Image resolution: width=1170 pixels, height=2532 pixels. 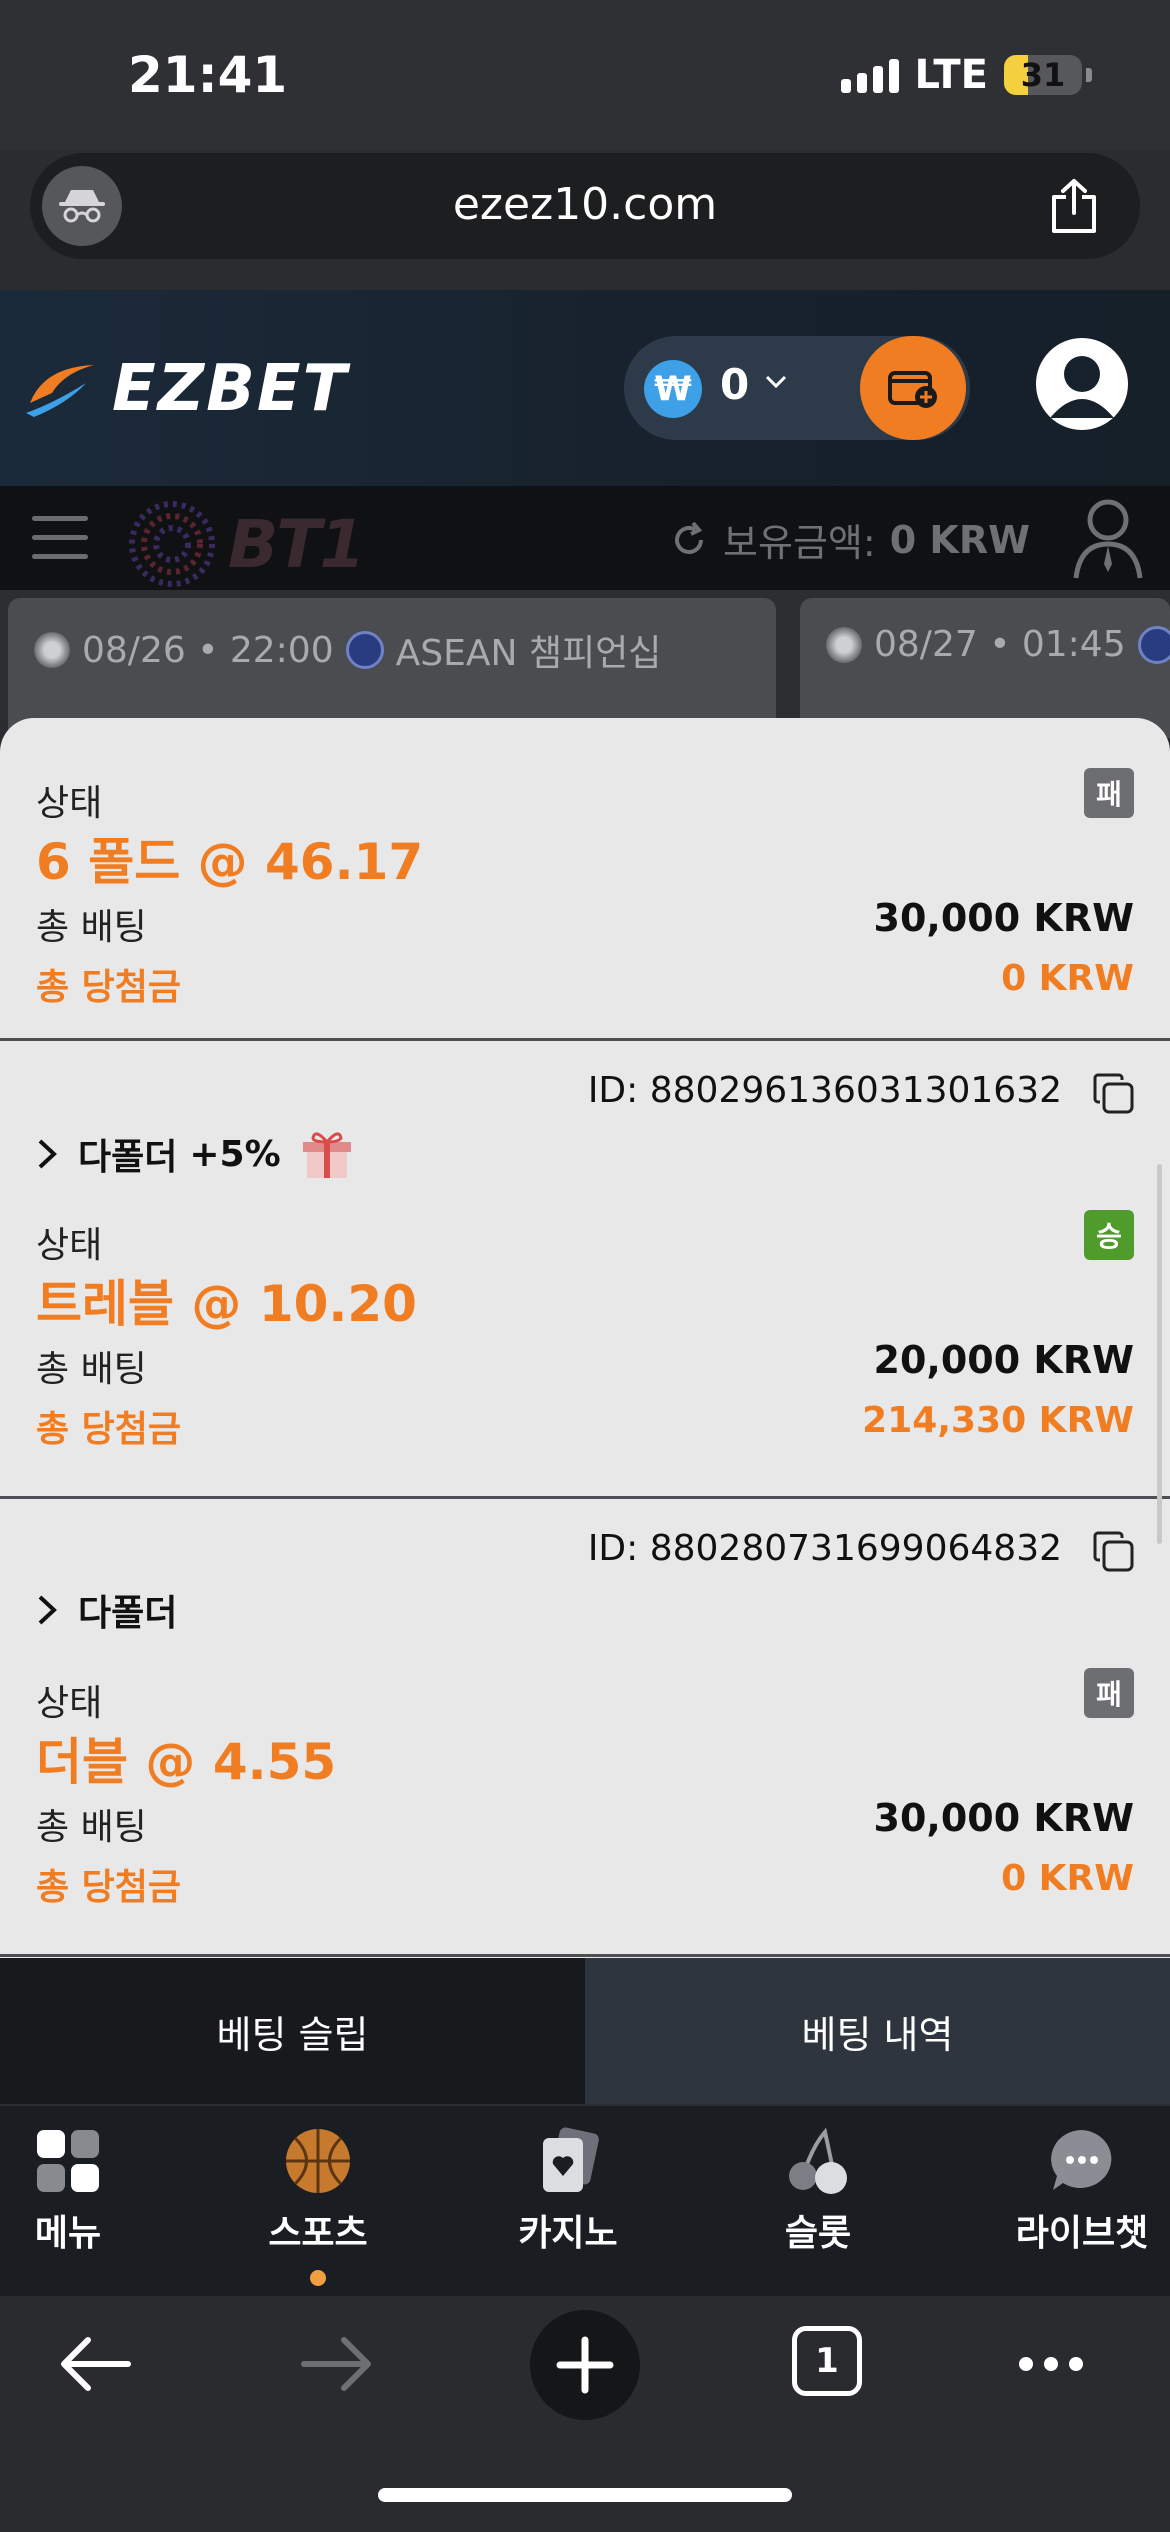 What do you see at coordinates (1082, 387) in the screenshot?
I see `user-icon` at bounding box center [1082, 387].